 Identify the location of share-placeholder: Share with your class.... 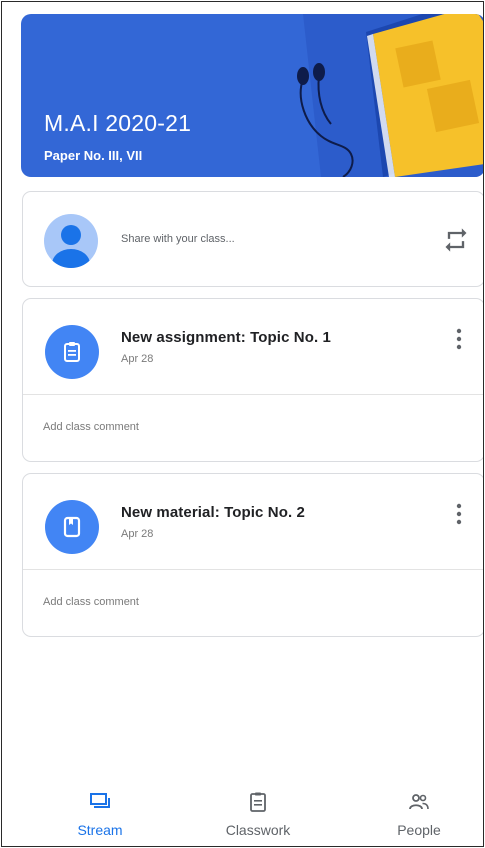
(178, 239).